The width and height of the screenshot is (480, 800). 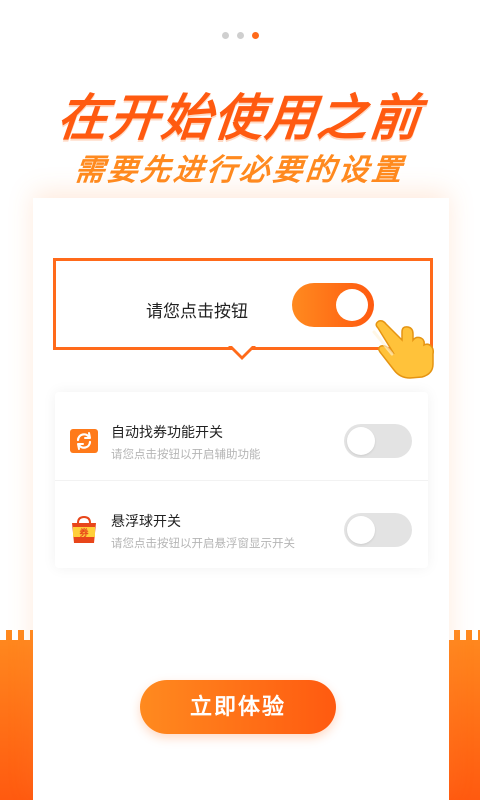 What do you see at coordinates (239, 170) in the screenshot?
I see `page-subtitle: 需要先进行必要的设置` at bounding box center [239, 170].